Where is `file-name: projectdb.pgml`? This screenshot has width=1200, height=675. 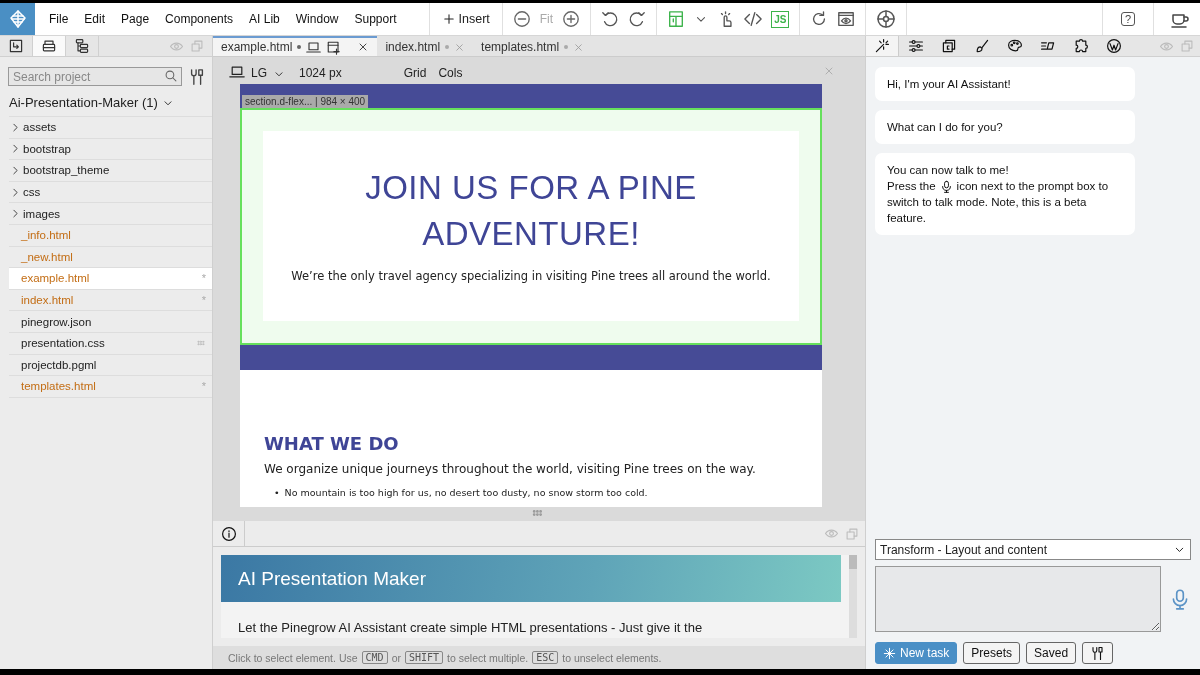 file-name: projectdb.pgml is located at coordinates (59, 364).